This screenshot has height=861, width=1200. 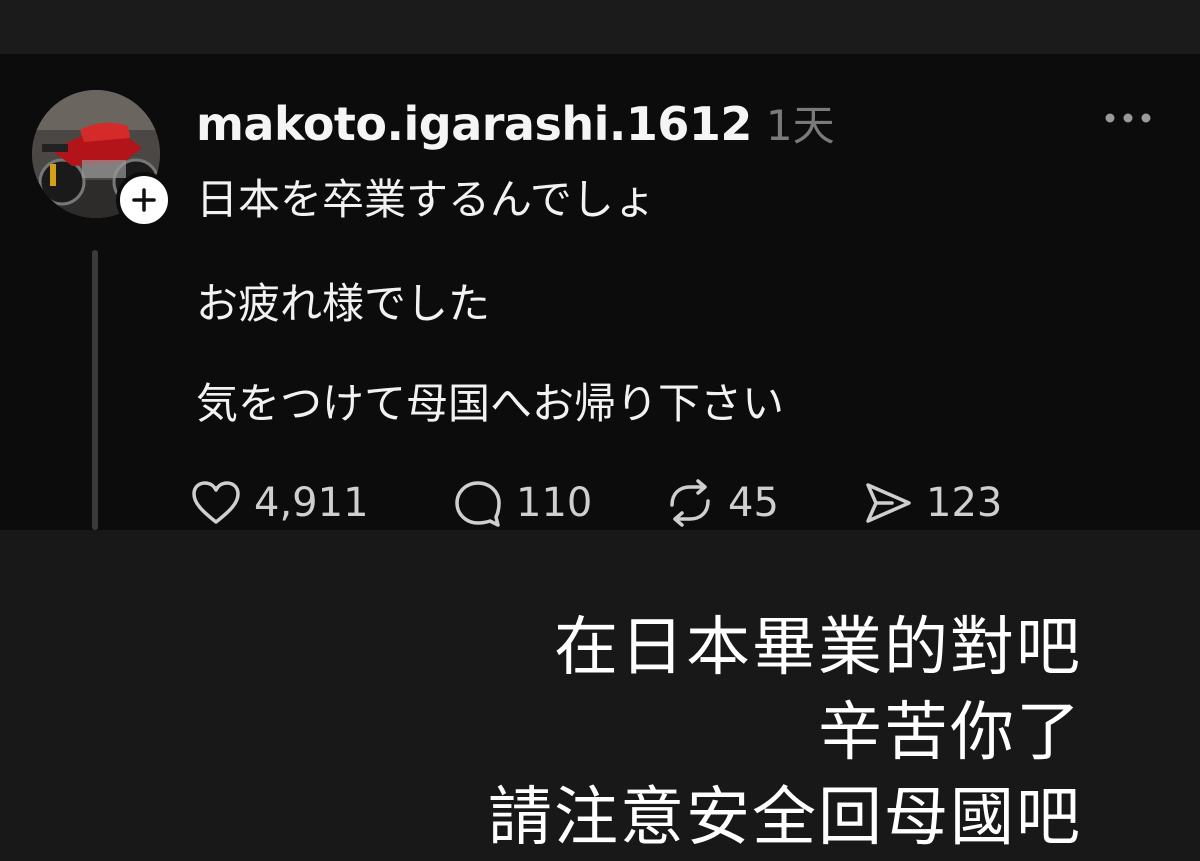 What do you see at coordinates (753, 503) in the screenshot?
I see `repost-count: 45` at bounding box center [753, 503].